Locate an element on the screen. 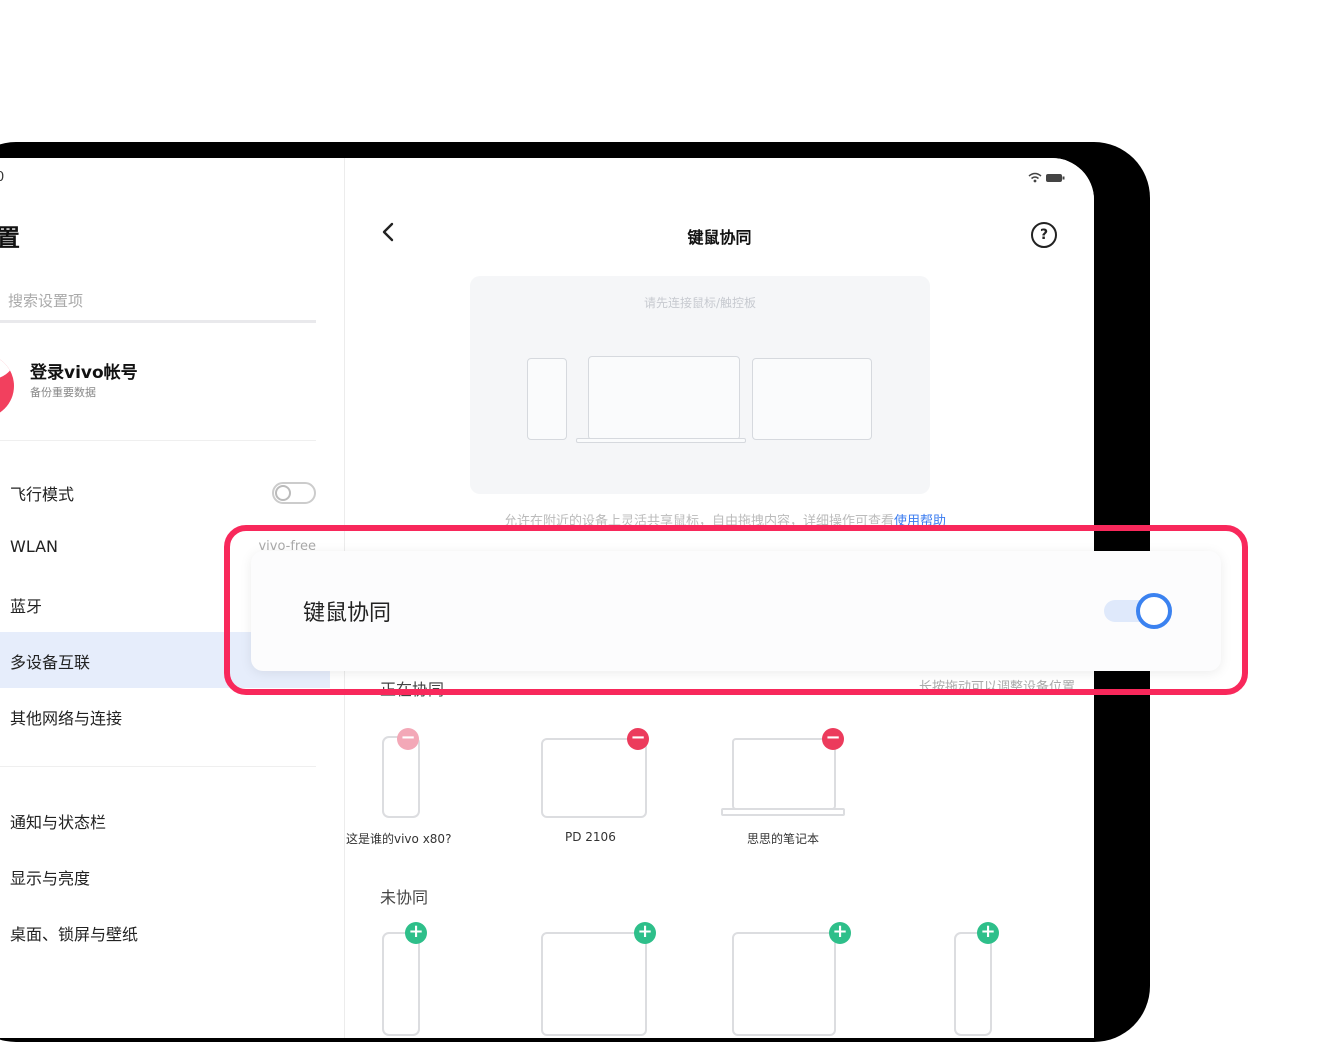  device-name: 这是谁的vivo x80? is located at coordinates (399, 839).